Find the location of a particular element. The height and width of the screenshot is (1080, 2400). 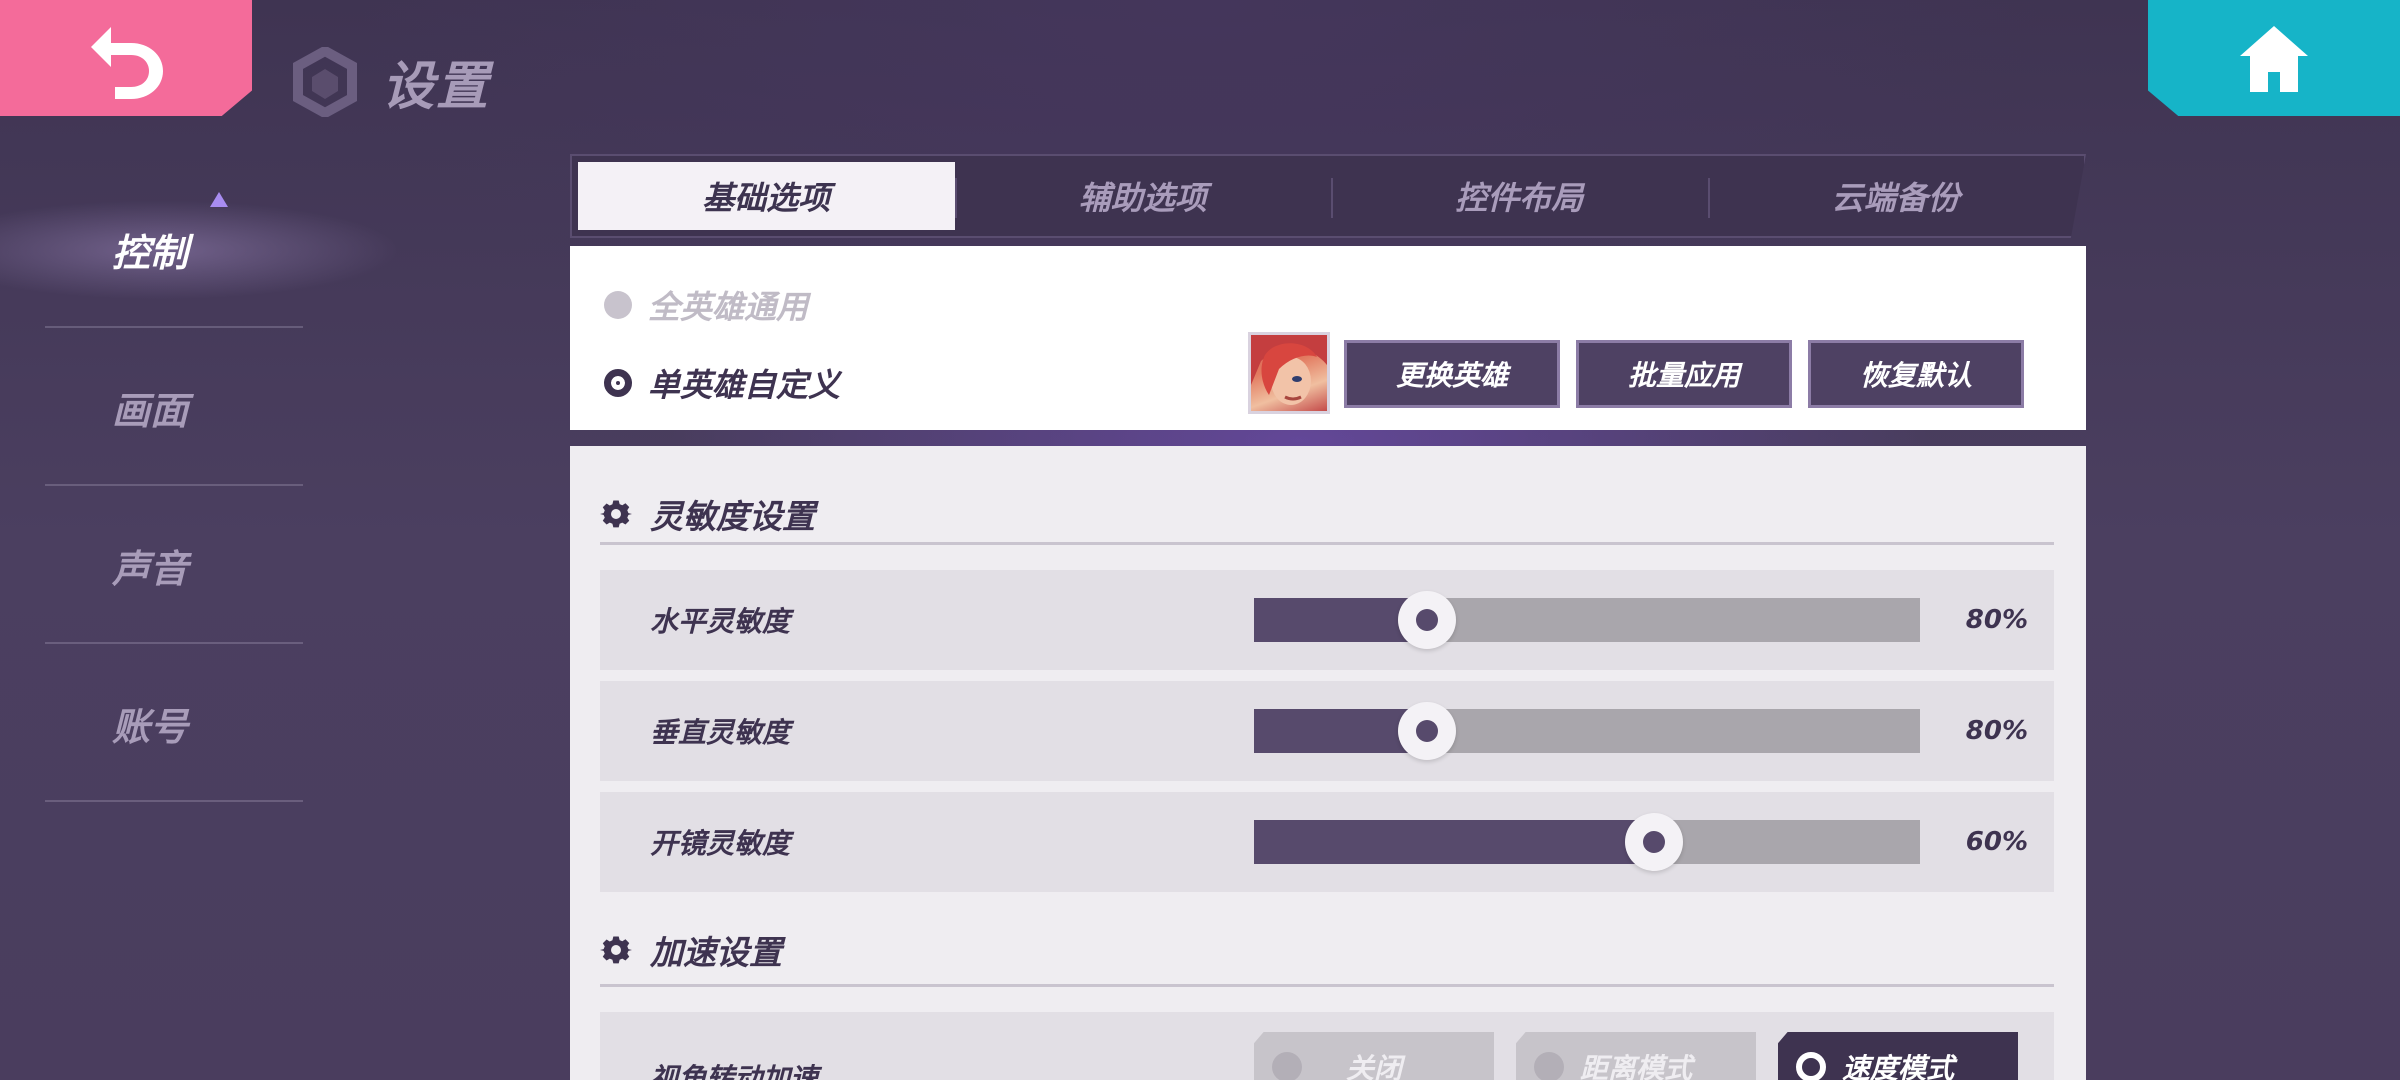

page-header: 设置 is located at coordinates (390, 81).